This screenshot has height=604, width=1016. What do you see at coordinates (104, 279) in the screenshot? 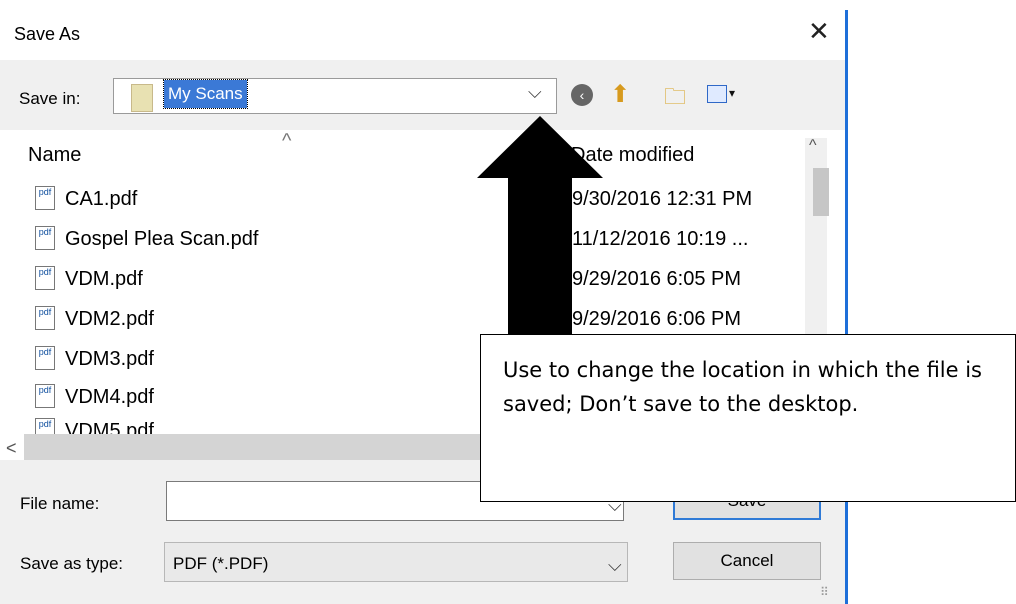
I see `file-name: VDM.pdf` at bounding box center [104, 279].